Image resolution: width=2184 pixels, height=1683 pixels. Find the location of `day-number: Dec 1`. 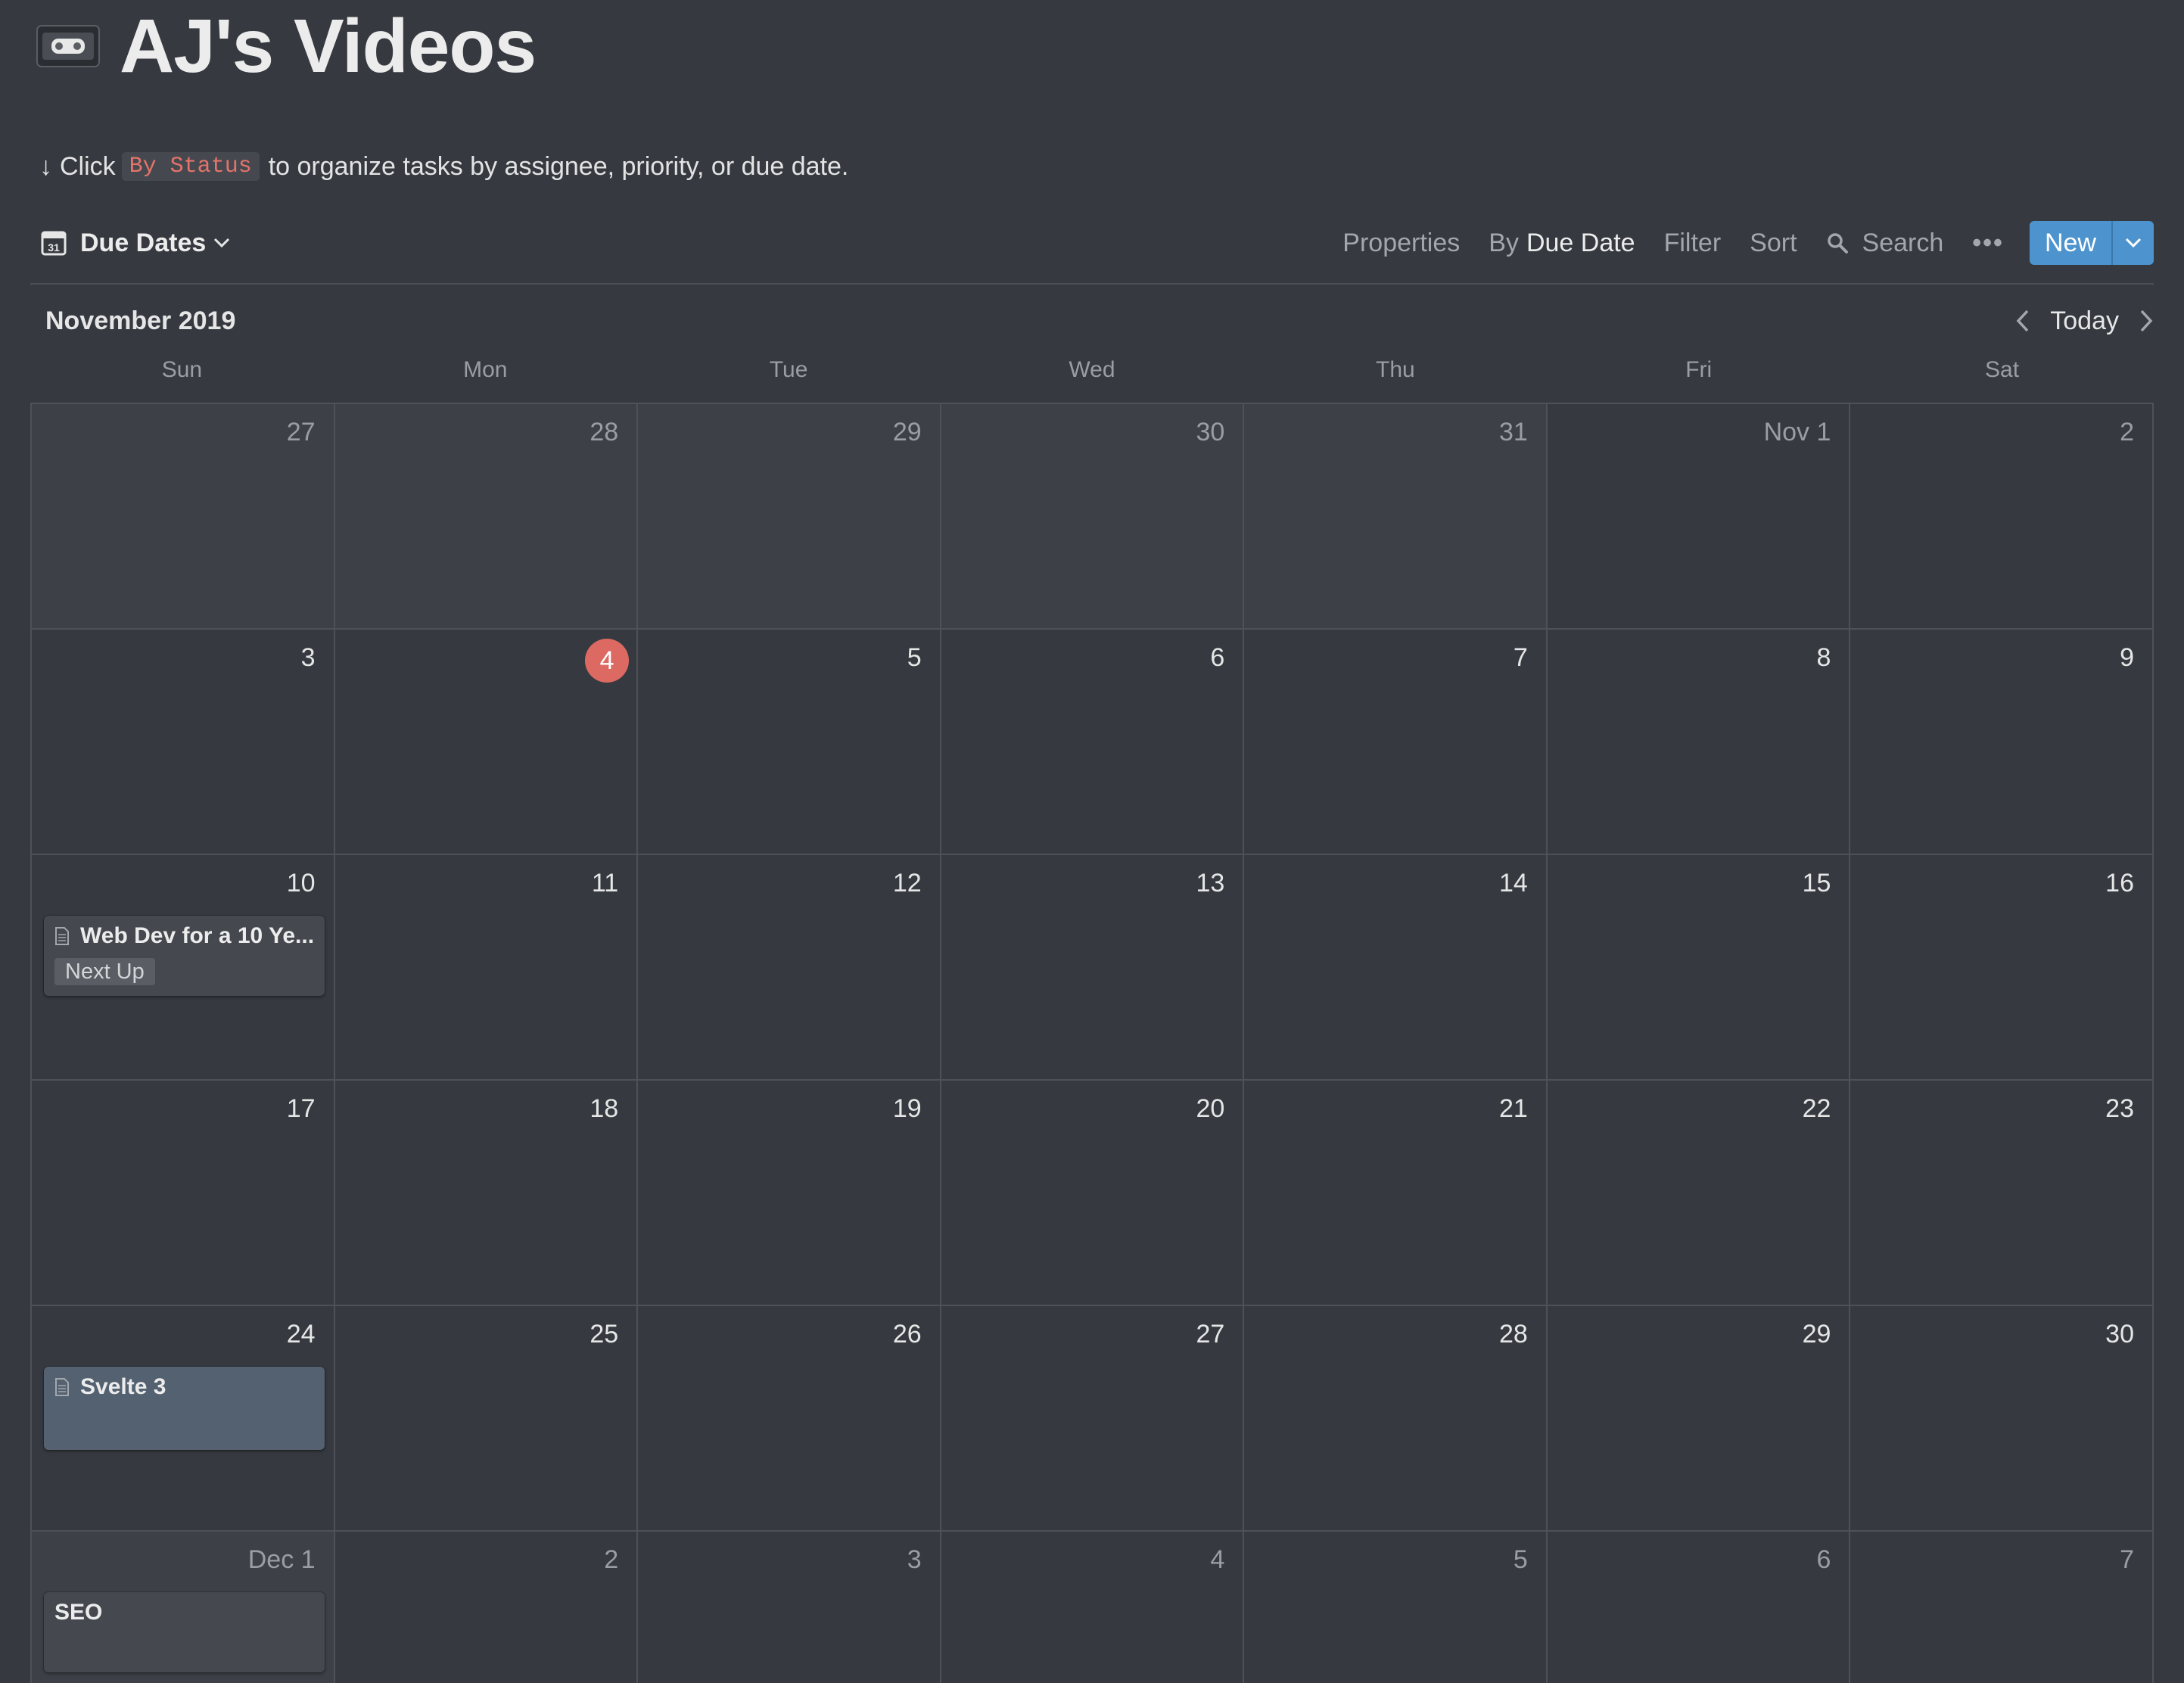

day-number: Dec 1 is located at coordinates (281, 1559).